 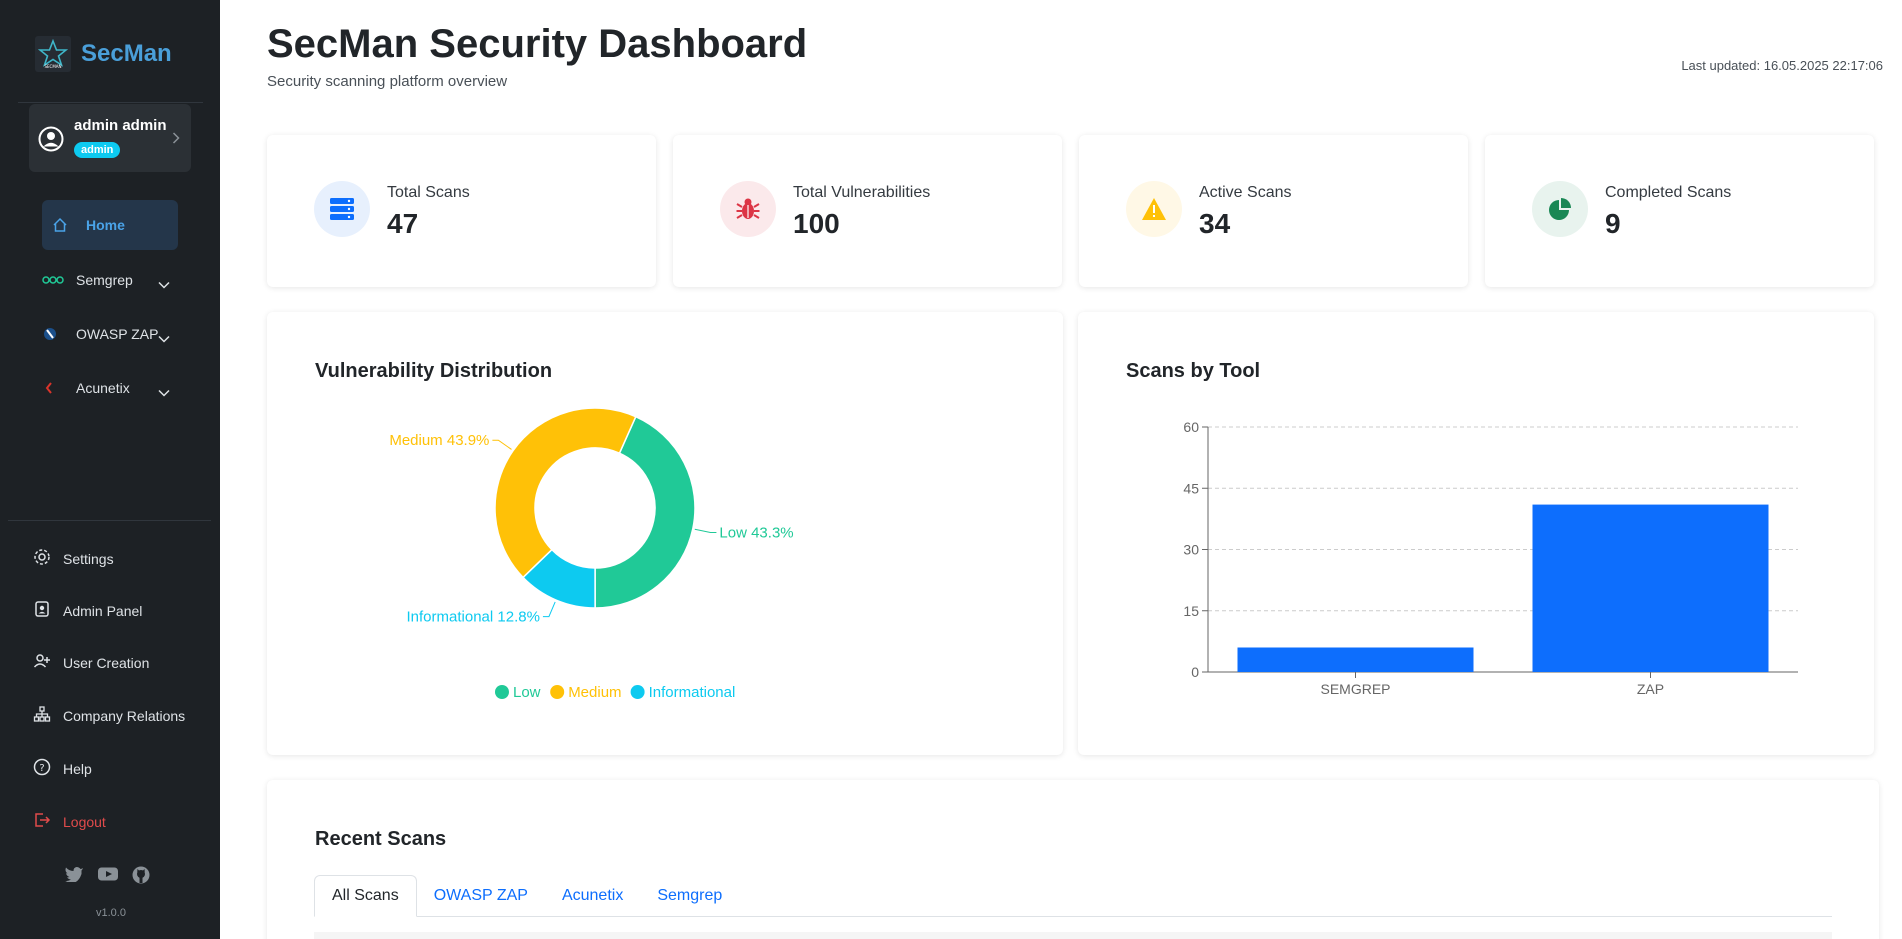 What do you see at coordinates (594, 692) in the screenshot?
I see `legend-label: Medium` at bounding box center [594, 692].